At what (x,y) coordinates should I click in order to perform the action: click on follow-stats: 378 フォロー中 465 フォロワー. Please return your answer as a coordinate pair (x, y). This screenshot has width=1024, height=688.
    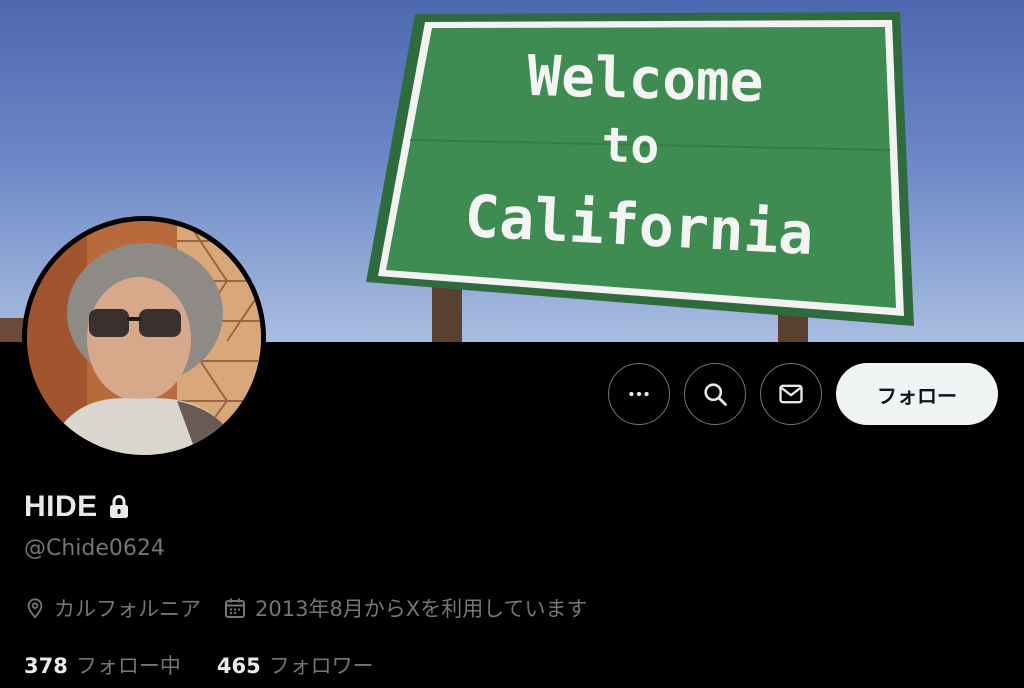
    Looking at the image, I should click on (199, 665).